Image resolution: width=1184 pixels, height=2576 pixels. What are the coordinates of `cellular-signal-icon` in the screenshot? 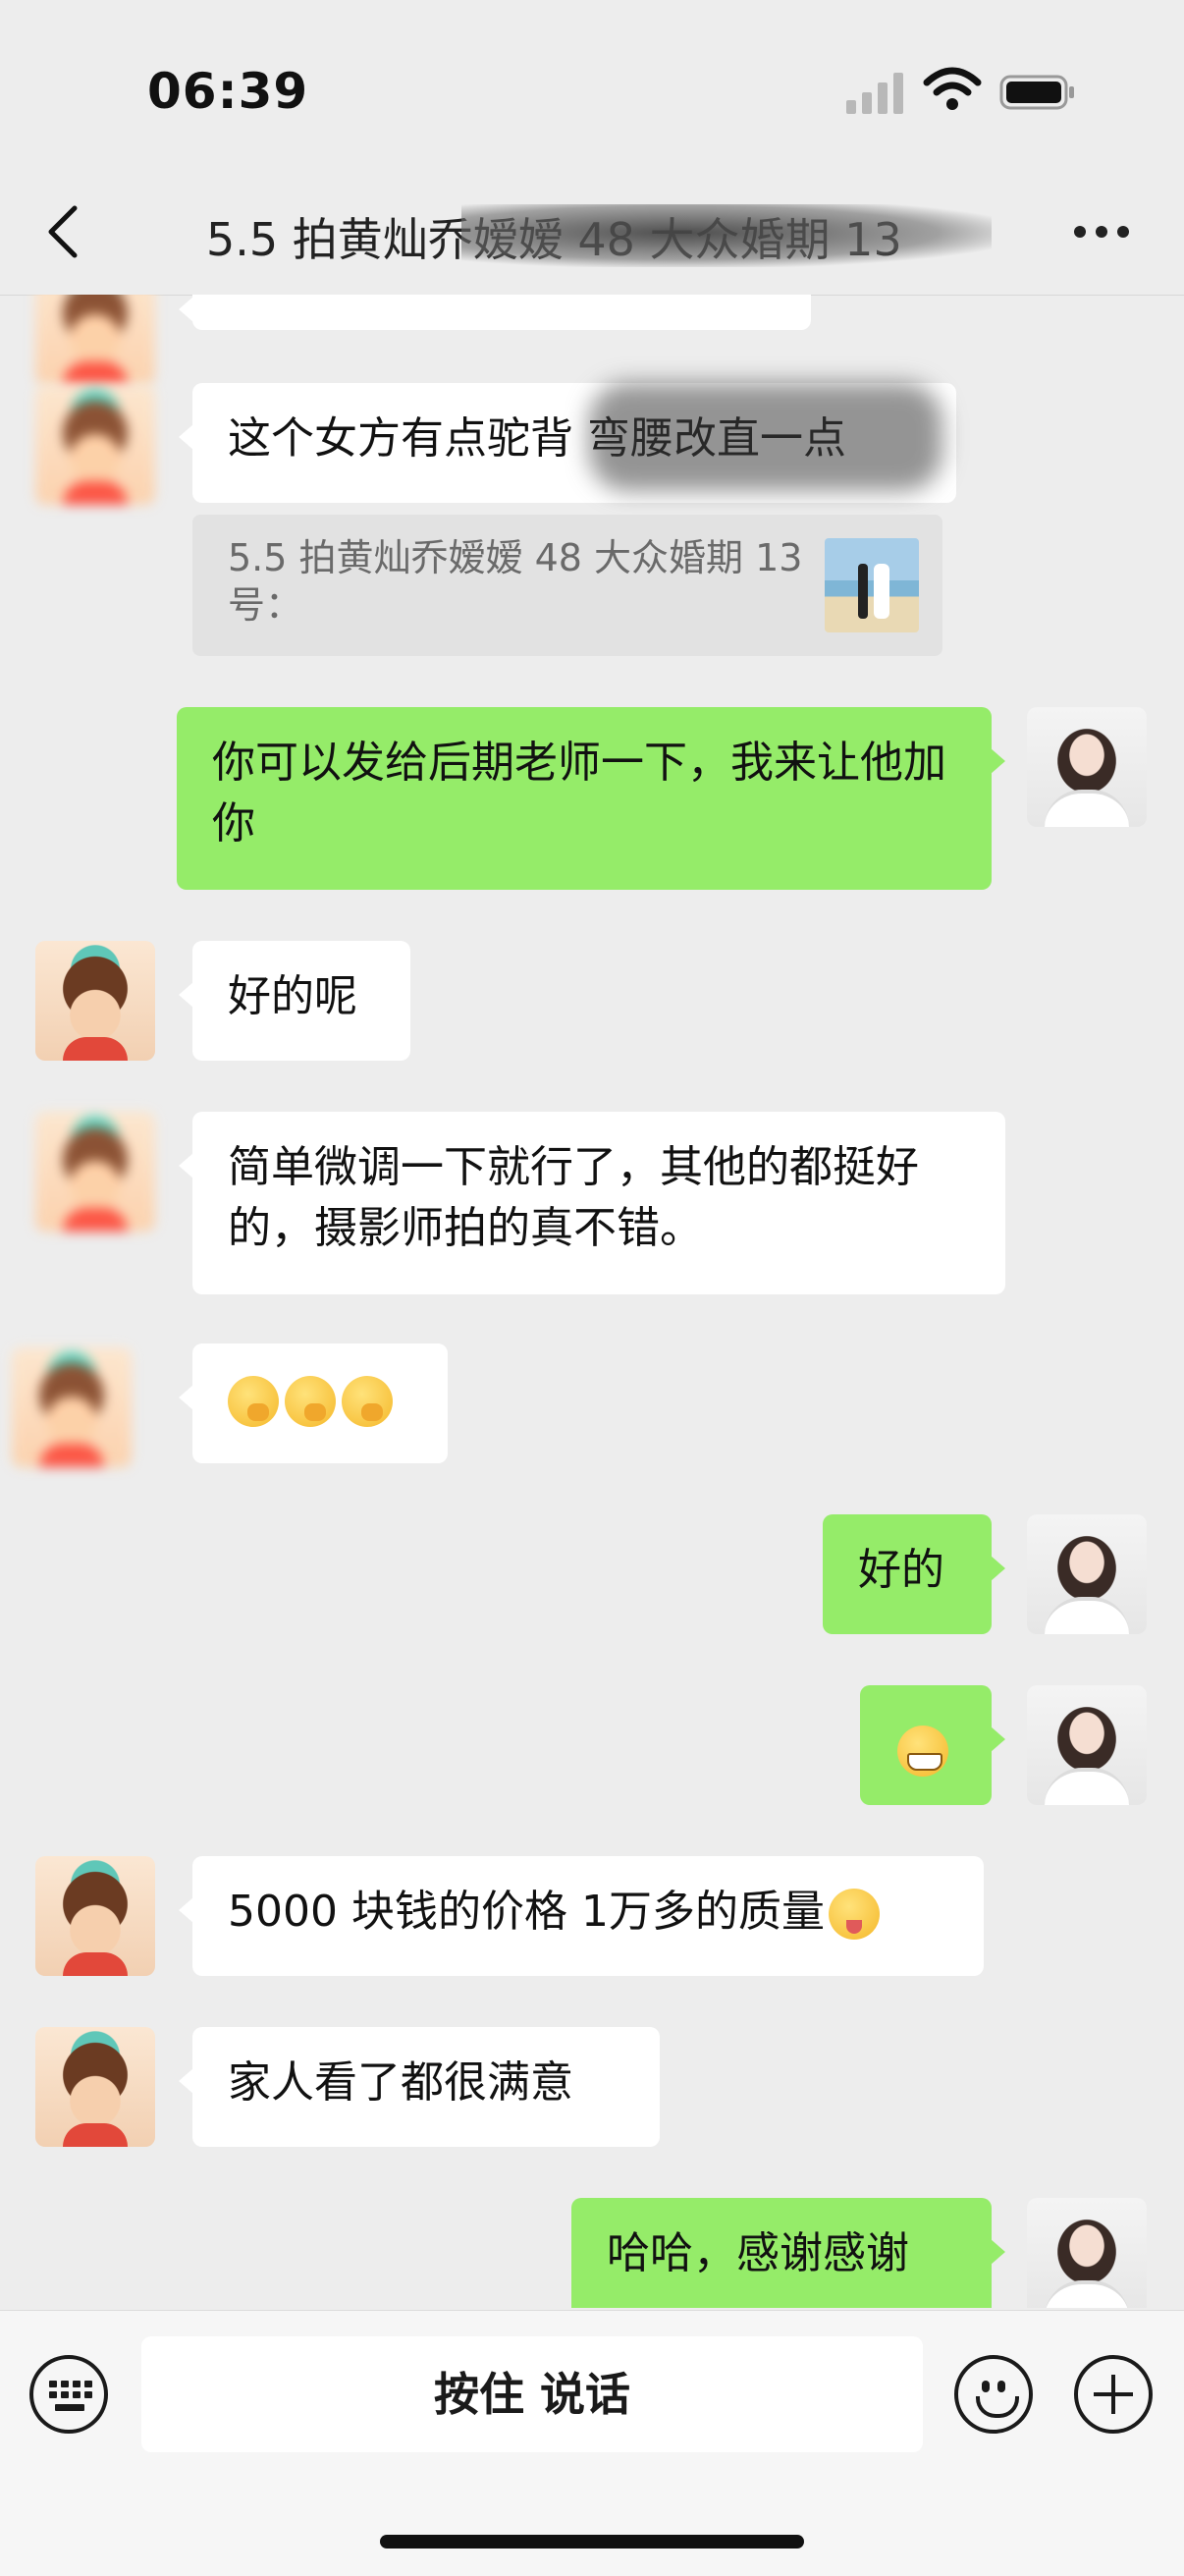 It's located at (876, 91).